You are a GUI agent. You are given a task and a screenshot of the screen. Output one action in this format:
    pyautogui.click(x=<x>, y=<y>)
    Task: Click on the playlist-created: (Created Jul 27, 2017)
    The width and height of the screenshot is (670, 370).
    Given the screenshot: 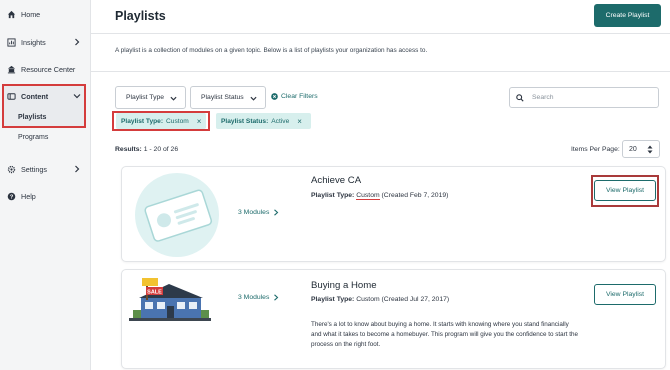 What is the action you would take?
    pyautogui.click(x=415, y=299)
    